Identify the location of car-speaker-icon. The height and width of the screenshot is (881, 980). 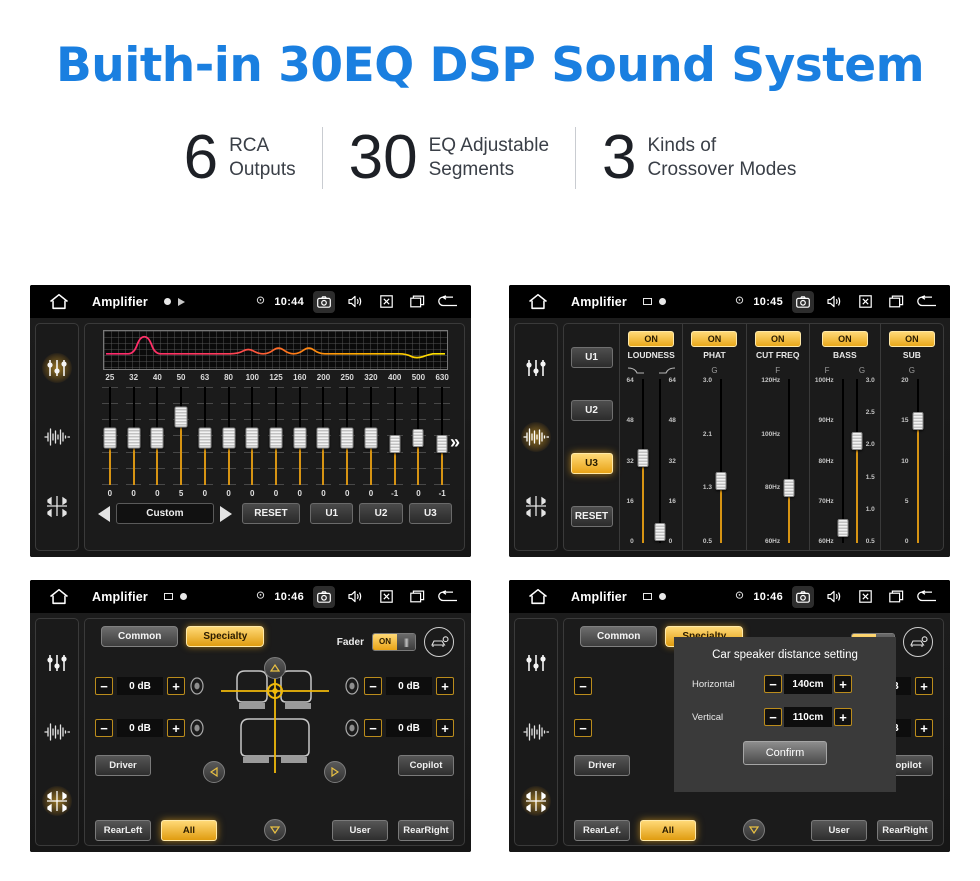
(918, 642).